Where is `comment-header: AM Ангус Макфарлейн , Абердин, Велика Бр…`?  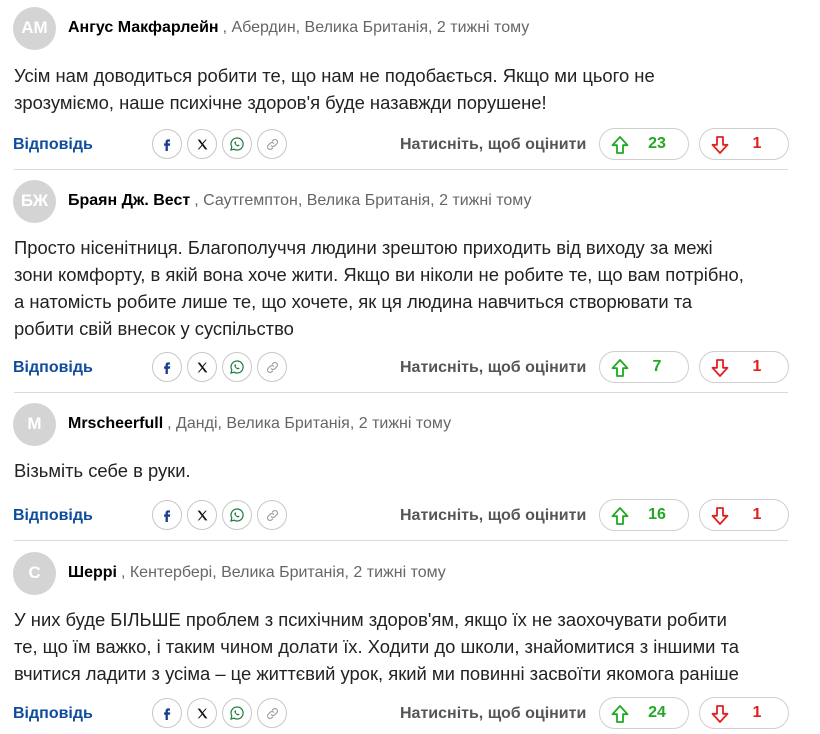 comment-header: AM Ангус Макфарлейн , Абердин, Велика Бр… is located at coordinates (271, 28).